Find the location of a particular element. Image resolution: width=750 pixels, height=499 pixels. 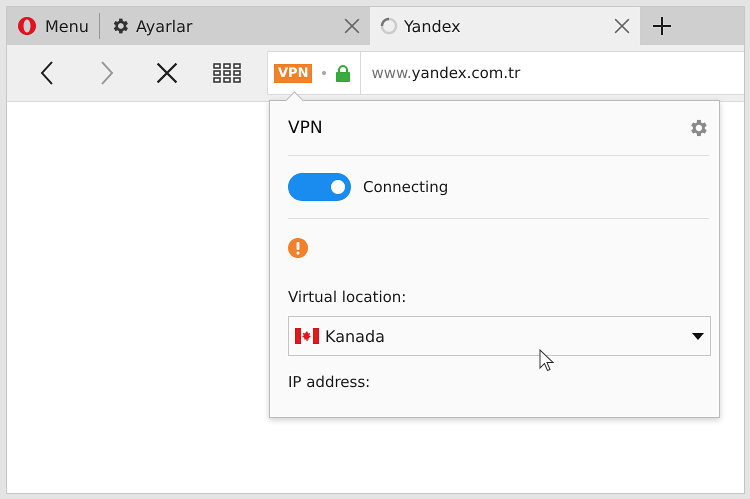

loading-spinner-icon is located at coordinates (389, 26).